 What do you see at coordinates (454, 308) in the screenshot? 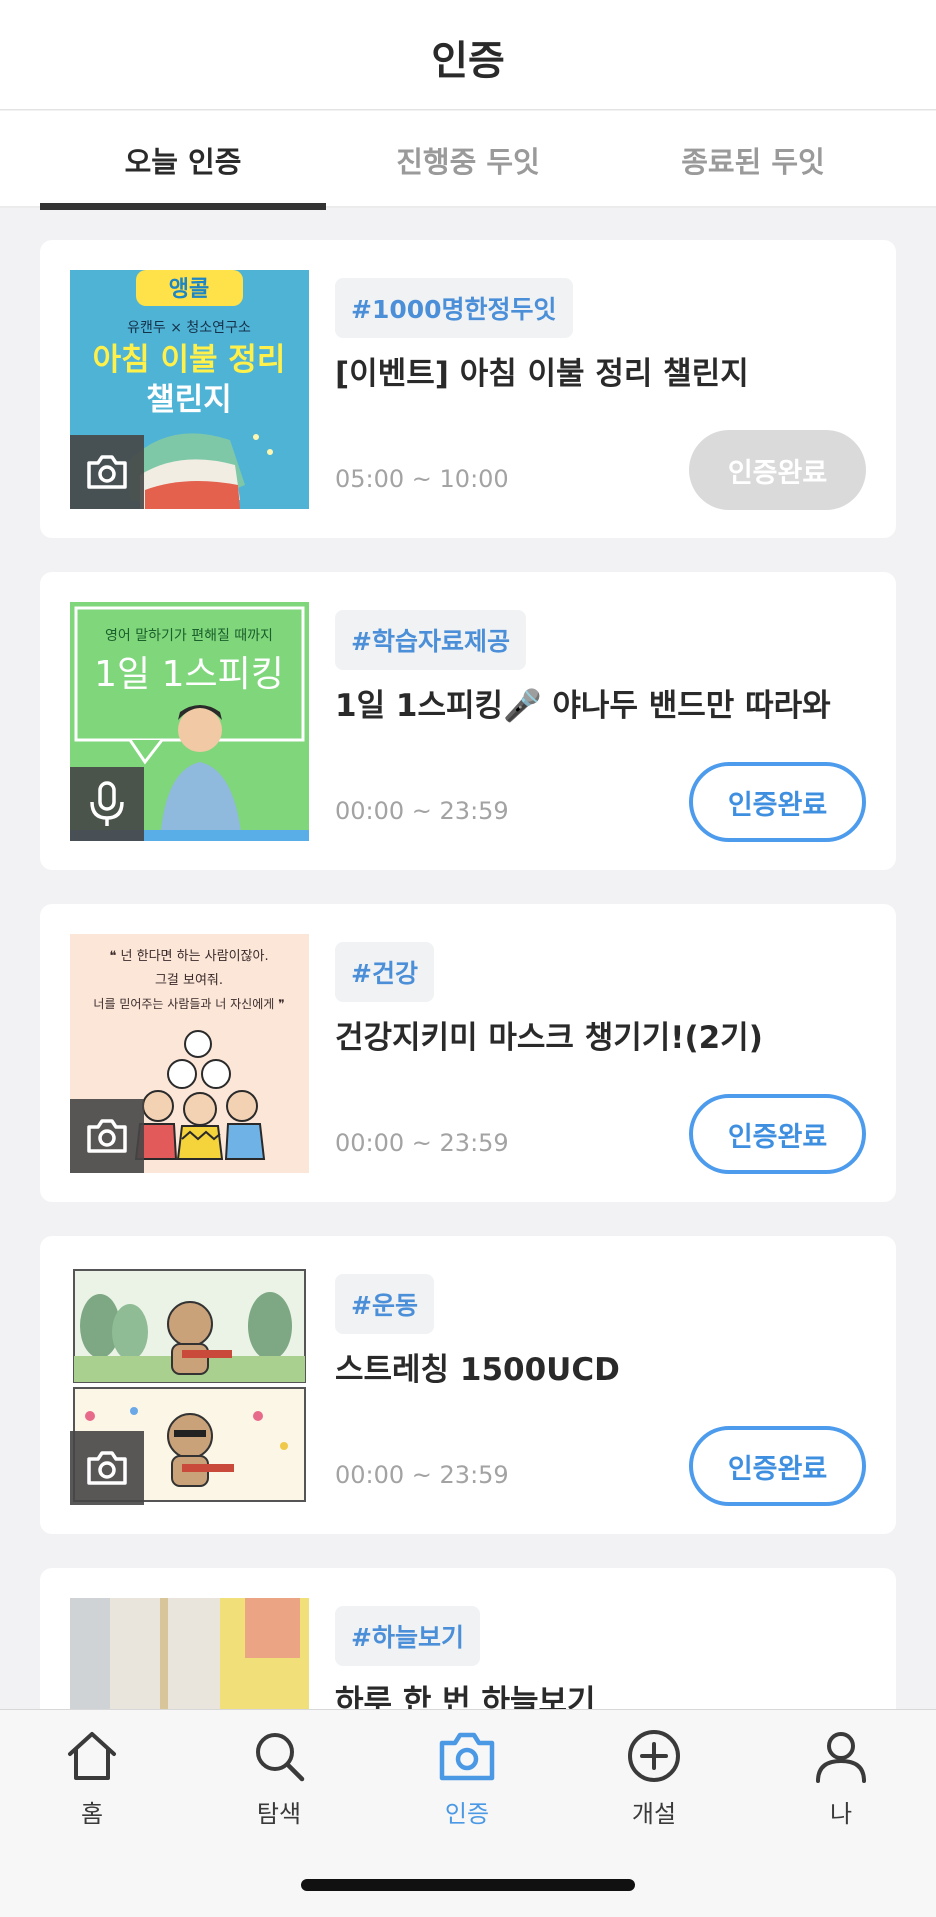
I see `challenge-tag: #1000명한정두잇` at bounding box center [454, 308].